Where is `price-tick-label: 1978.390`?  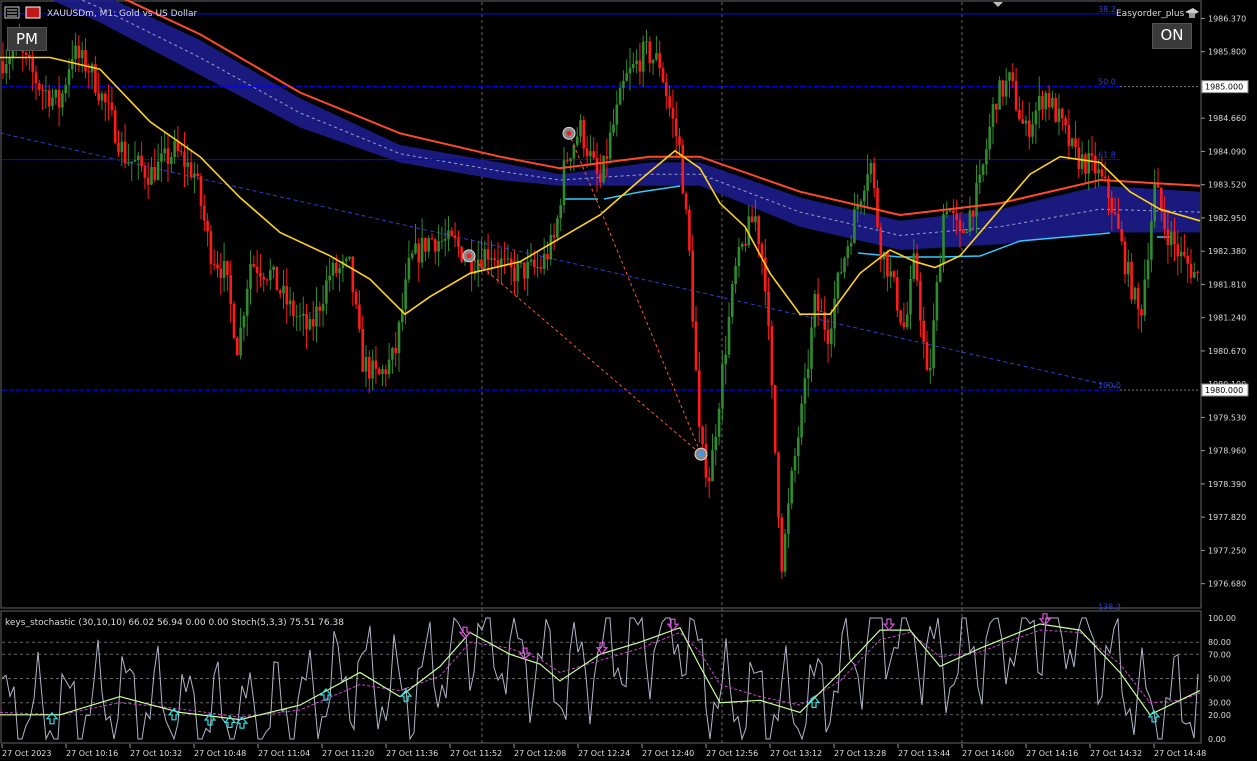
price-tick-label: 1978.390 is located at coordinates (1227, 484).